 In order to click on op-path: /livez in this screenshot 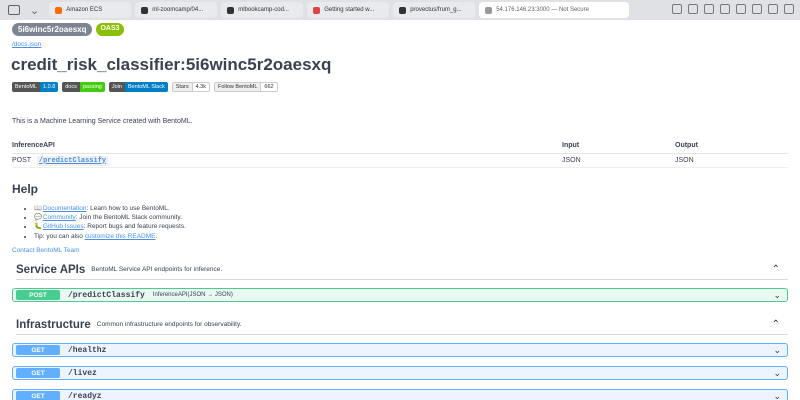, I will do `click(82, 373)`.